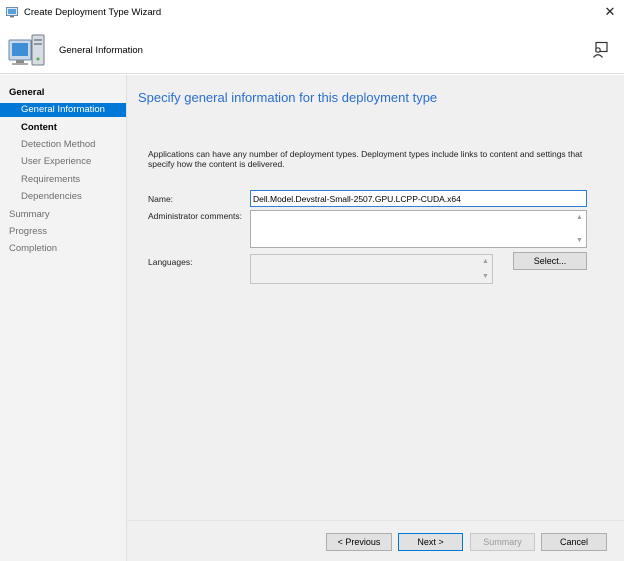 This screenshot has width=624, height=561. I want to click on nav-user-experience: User Experience, so click(63, 162).